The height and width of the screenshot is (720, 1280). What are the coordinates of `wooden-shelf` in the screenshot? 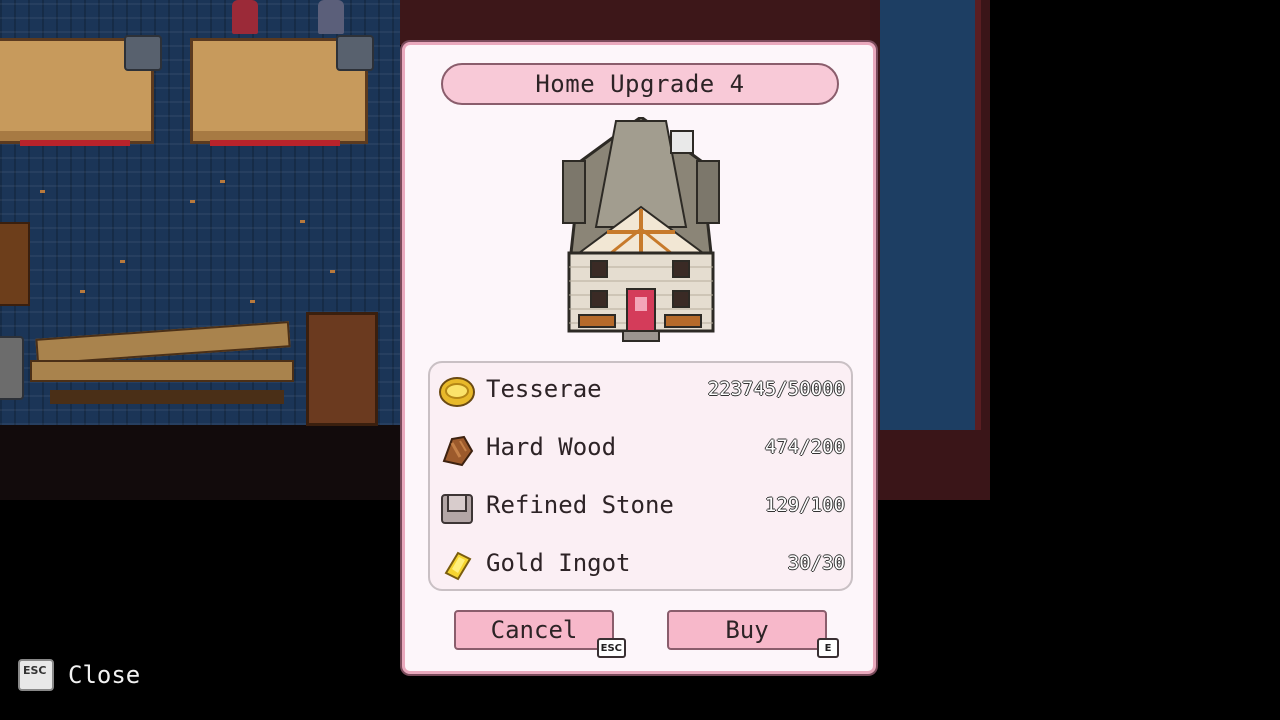 It's located at (15, 264).